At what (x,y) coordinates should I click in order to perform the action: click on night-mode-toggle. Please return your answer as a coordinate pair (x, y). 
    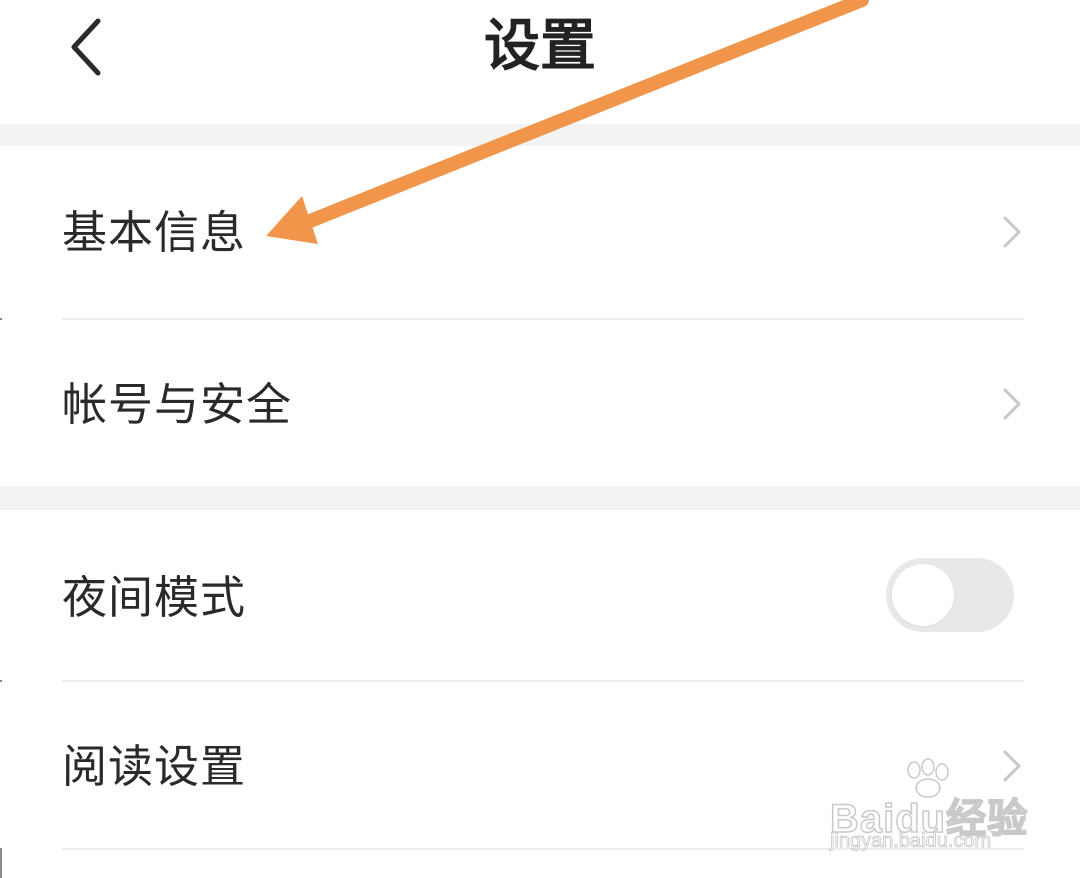
    Looking at the image, I should click on (950, 595).